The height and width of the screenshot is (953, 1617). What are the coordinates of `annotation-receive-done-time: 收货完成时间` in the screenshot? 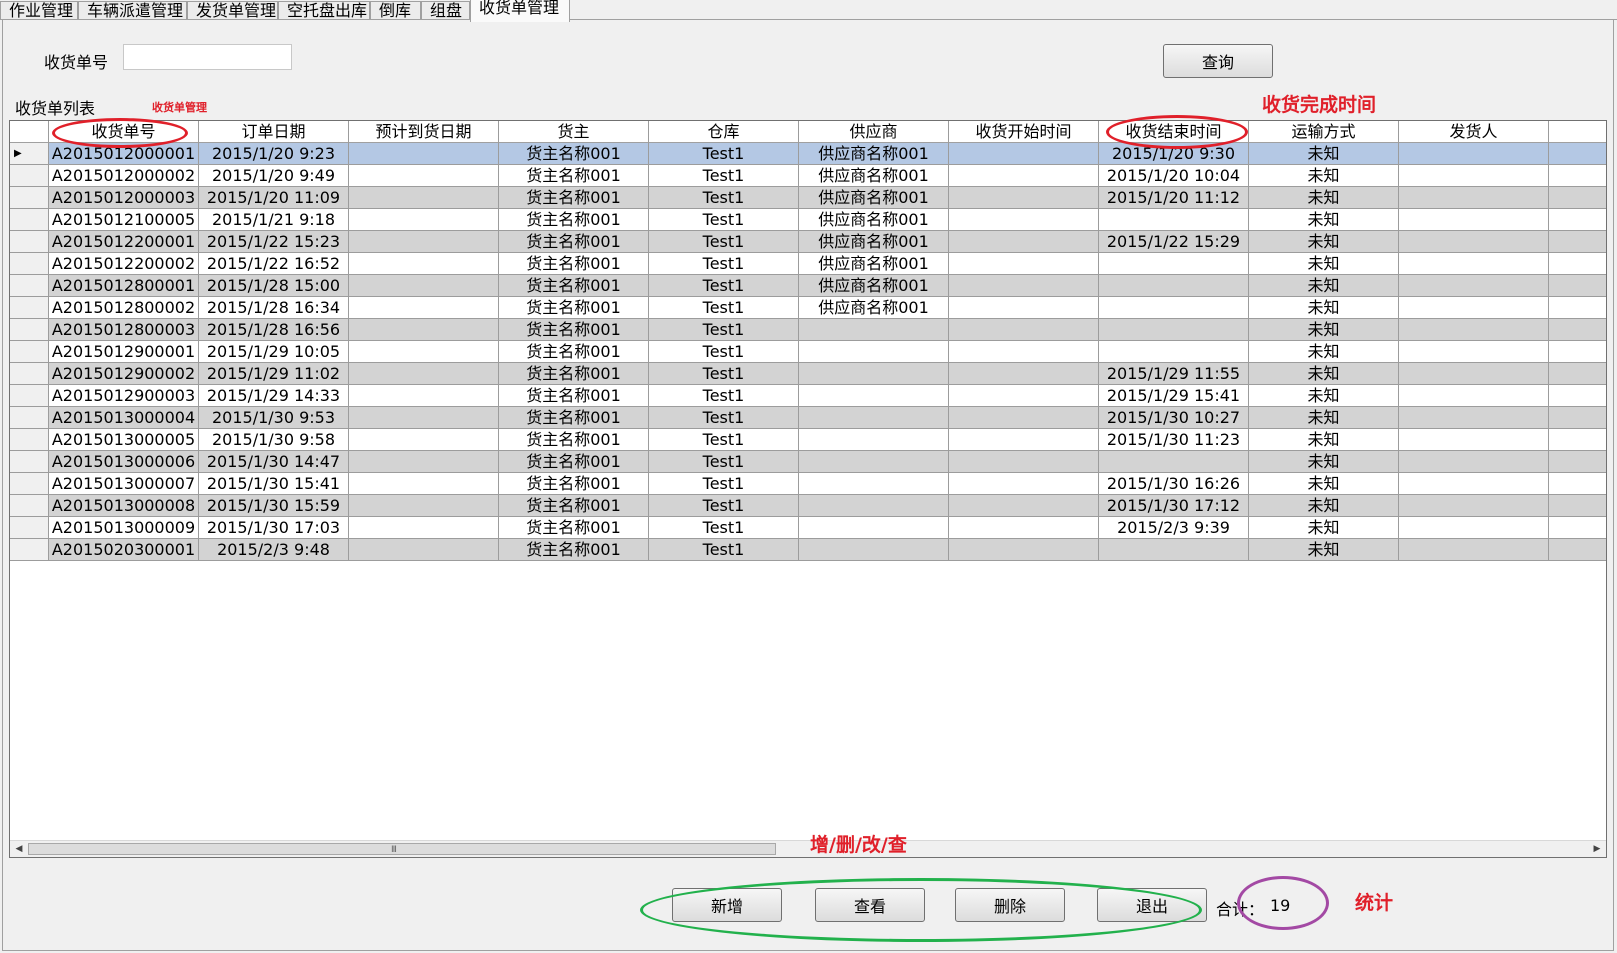 It's located at (1319, 105).